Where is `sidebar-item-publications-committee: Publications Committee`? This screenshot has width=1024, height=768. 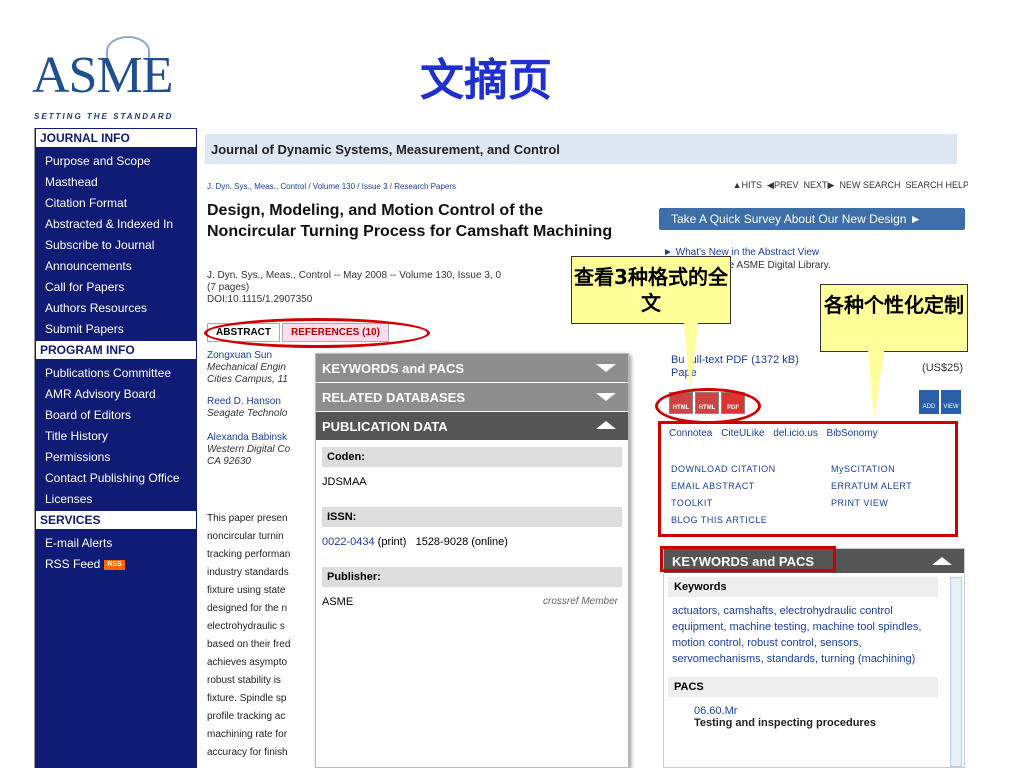 sidebar-item-publications-committee: Publications Committee is located at coordinates (116, 373).